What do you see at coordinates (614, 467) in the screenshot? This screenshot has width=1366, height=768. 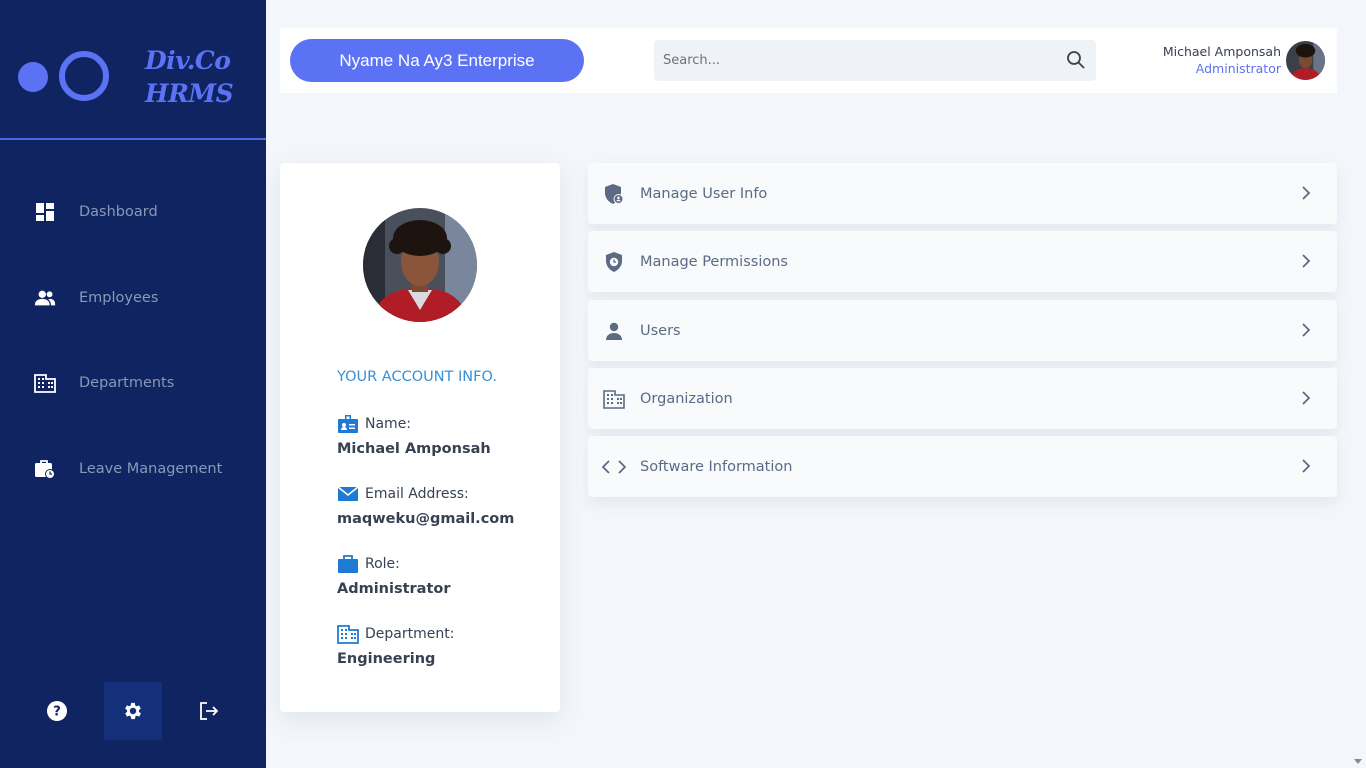 I see `code-icon` at bounding box center [614, 467].